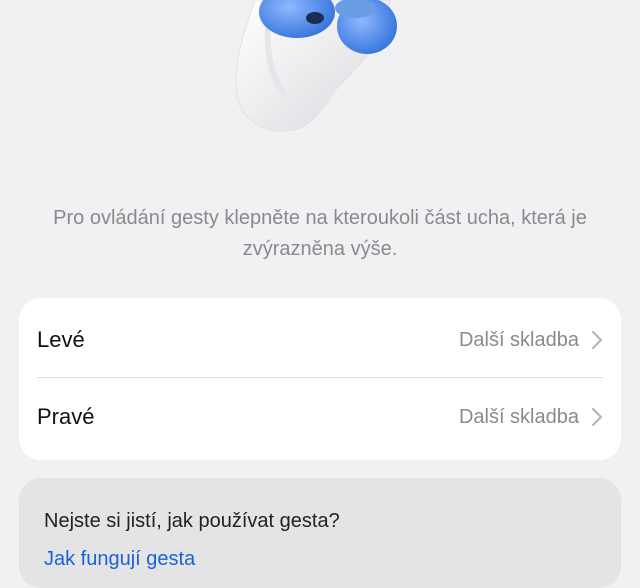 The image size is (640, 588). What do you see at coordinates (320, 340) in the screenshot?
I see `left-earbud-gesture-row: Levé Další skladba` at bounding box center [320, 340].